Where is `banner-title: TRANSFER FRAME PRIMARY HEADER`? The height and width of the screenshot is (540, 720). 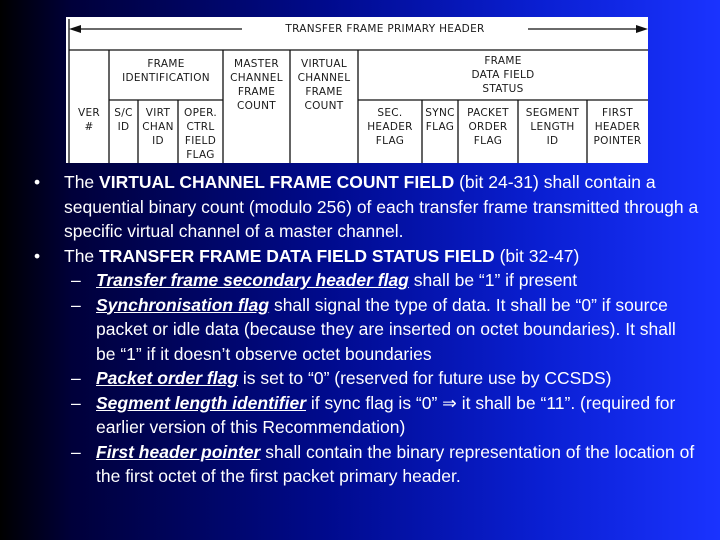 banner-title: TRANSFER FRAME PRIMARY HEADER is located at coordinates (385, 29).